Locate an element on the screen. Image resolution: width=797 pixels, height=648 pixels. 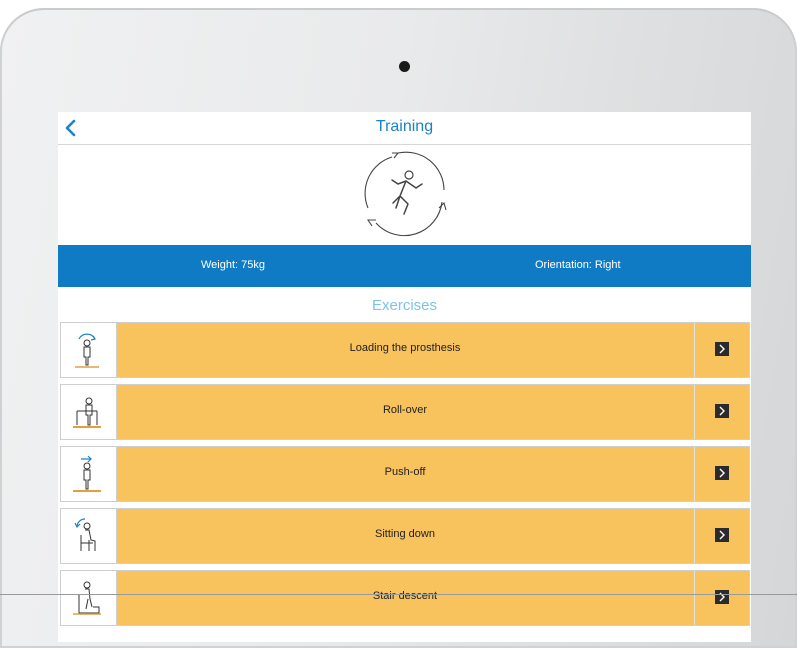
exercise-row-rollover: Roll-over is located at coordinates (405, 412).